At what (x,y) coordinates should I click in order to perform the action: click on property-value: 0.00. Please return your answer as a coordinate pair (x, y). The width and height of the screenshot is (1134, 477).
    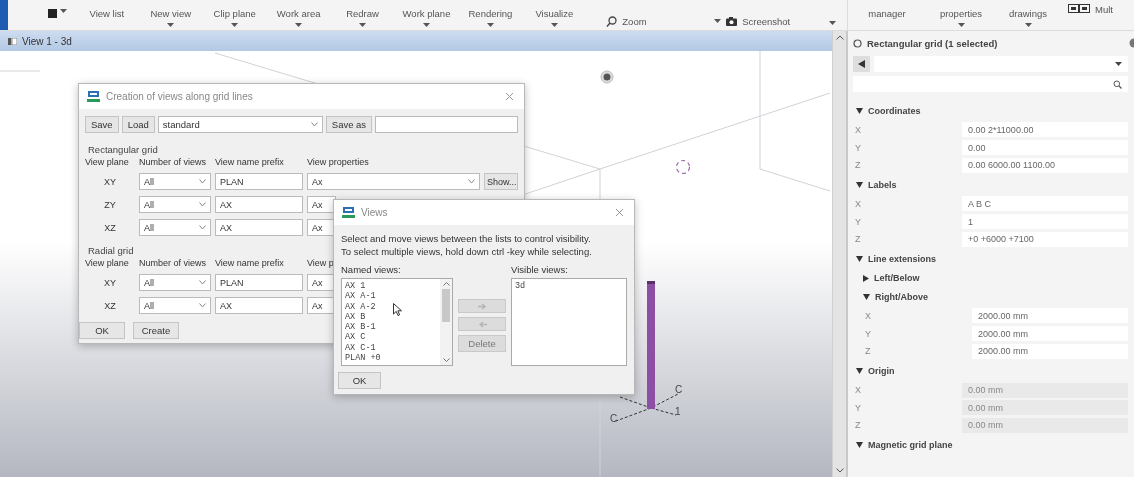
    Looking at the image, I should click on (1045, 148).